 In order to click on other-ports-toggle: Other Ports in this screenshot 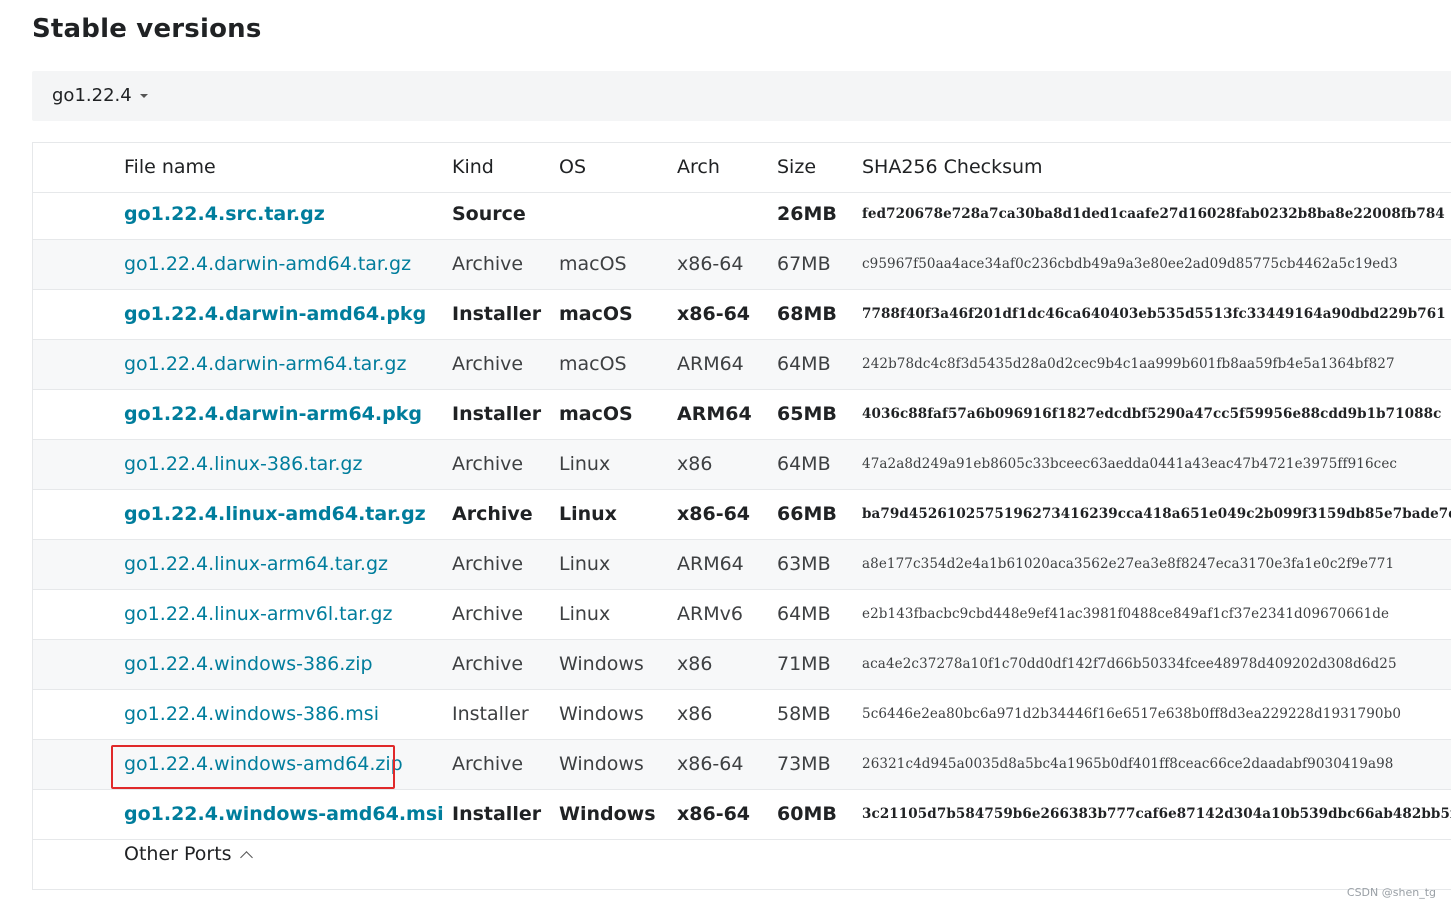, I will do `click(188, 854)`.